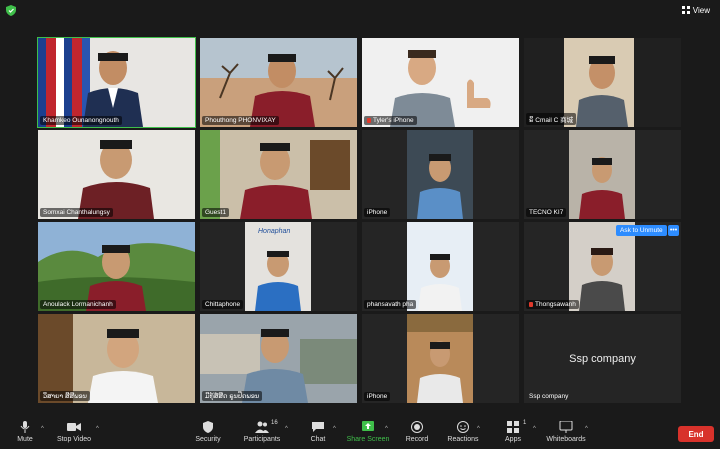 Image resolution: width=720 pixels, height=449 pixels. I want to click on participant-placeholder-name: Ssp company, so click(602, 358).